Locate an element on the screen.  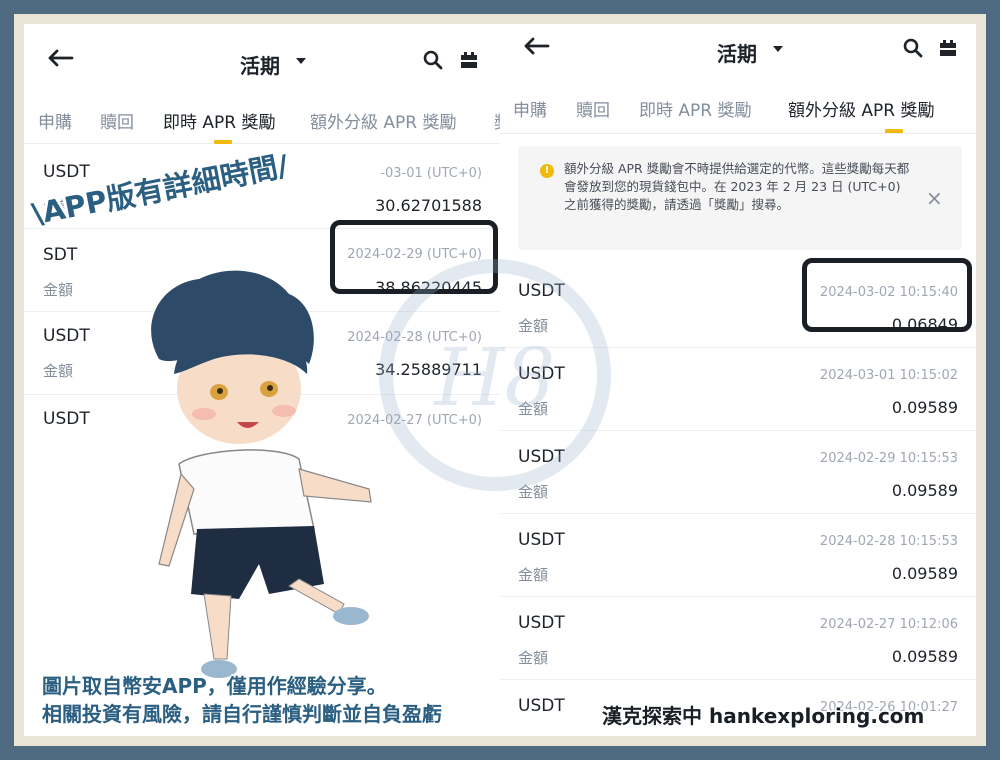
reward-date: 2024-03-01 10:15:02 is located at coordinates (888, 375).